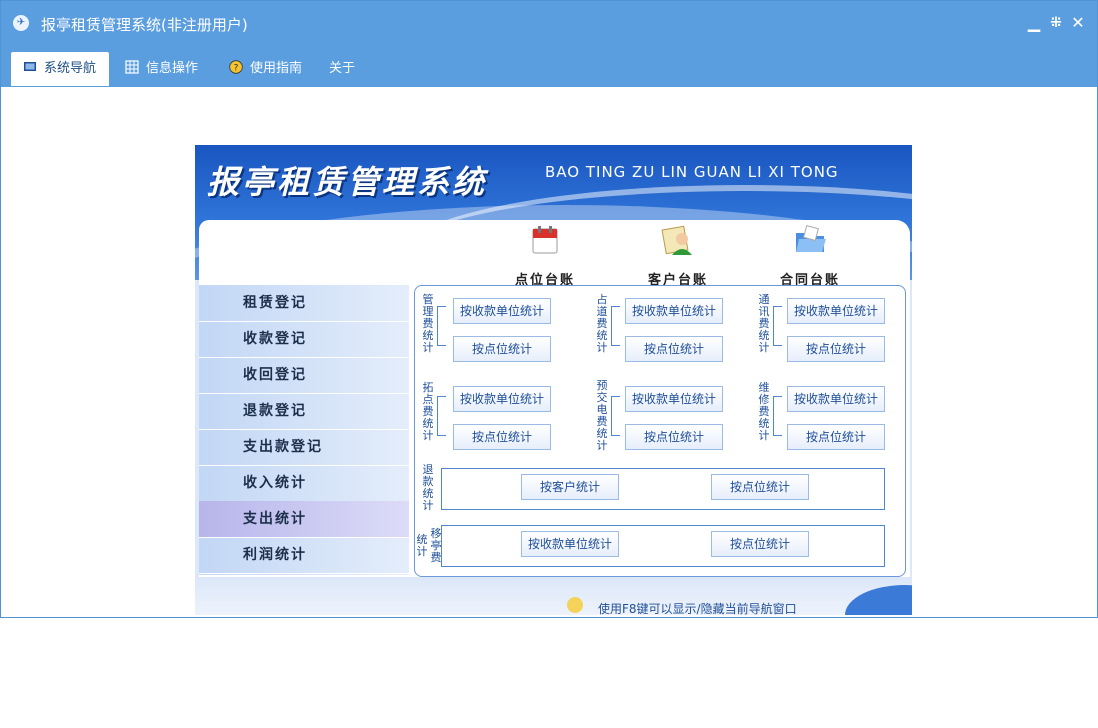 The width and height of the screenshot is (1098, 728). I want to click on menu-bar: 系统导航 信息操作 ? 使用指南 关于, so click(549, 67).